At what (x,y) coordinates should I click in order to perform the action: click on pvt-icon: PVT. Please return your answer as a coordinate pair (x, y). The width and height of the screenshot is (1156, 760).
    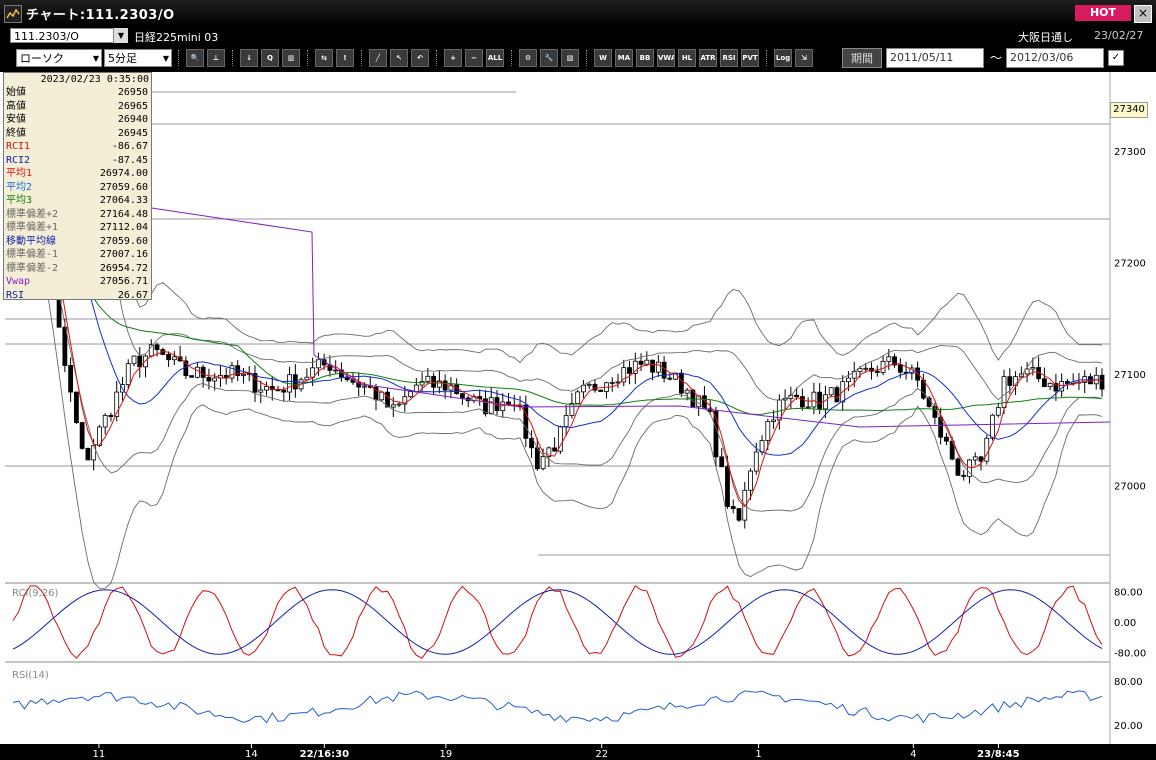
    Looking at the image, I should click on (750, 58).